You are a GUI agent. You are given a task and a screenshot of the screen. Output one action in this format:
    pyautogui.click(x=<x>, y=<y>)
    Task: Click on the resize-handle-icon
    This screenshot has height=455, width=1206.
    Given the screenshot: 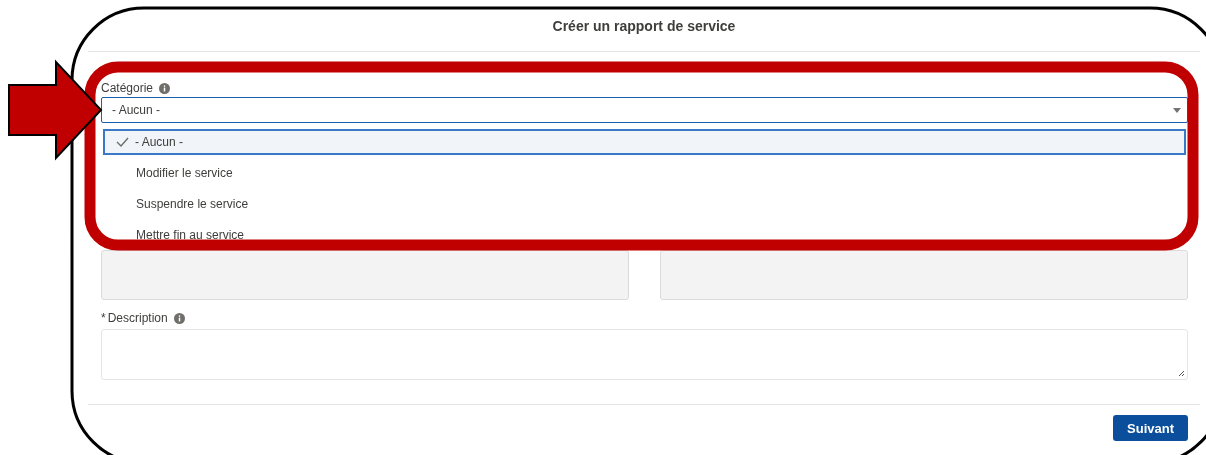 What is the action you would take?
    pyautogui.click(x=1181, y=373)
    